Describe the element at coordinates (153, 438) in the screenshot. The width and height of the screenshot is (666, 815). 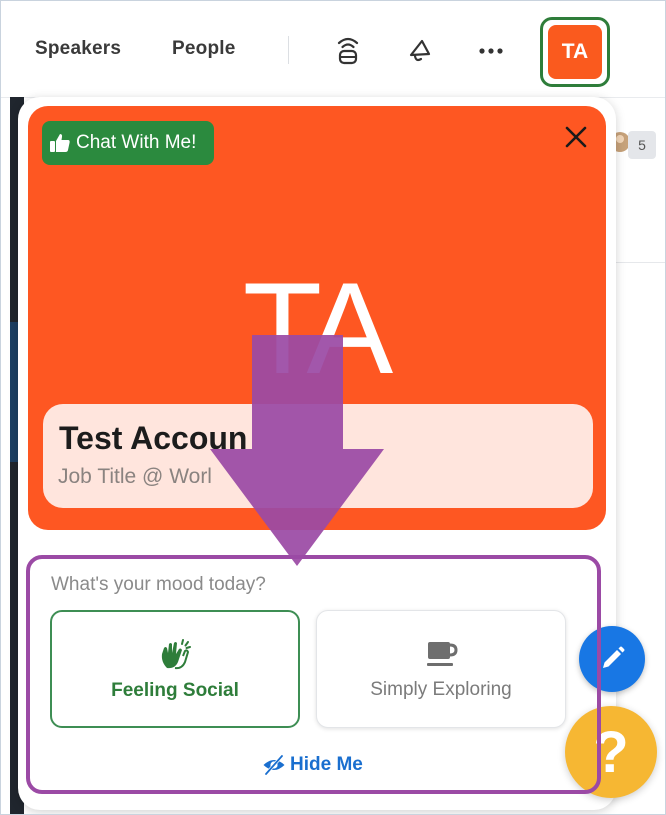
I see `profile-name: Test Accoun` at that location.